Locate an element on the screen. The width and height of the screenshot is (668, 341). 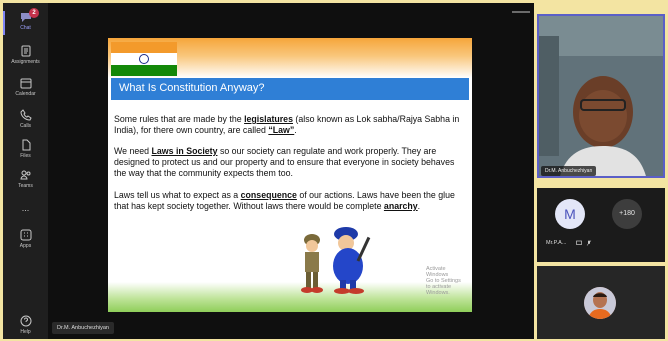
watermark-line-2: Go to Settings to activate Windows. is located at coordinates (443, 287).